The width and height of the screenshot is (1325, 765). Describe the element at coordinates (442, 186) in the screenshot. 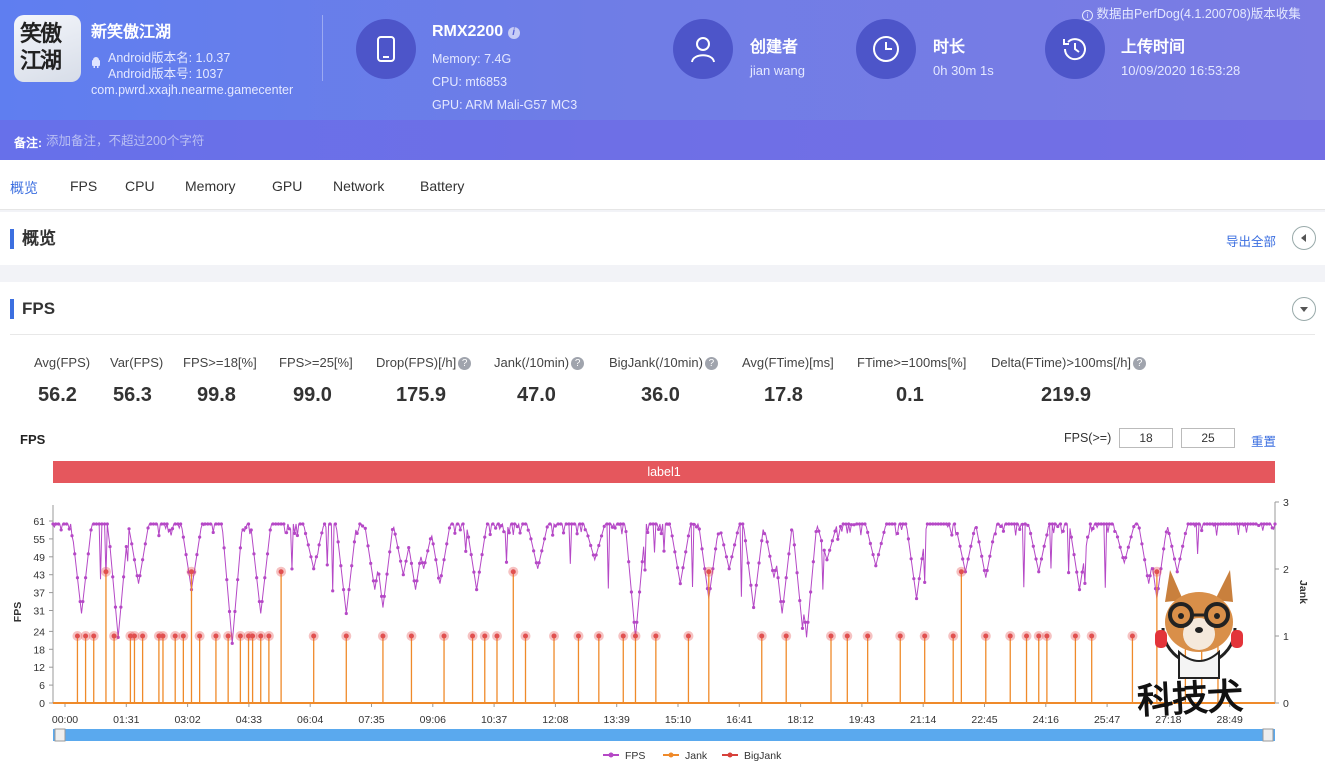

I see `tab-battery: Battery` at that location.